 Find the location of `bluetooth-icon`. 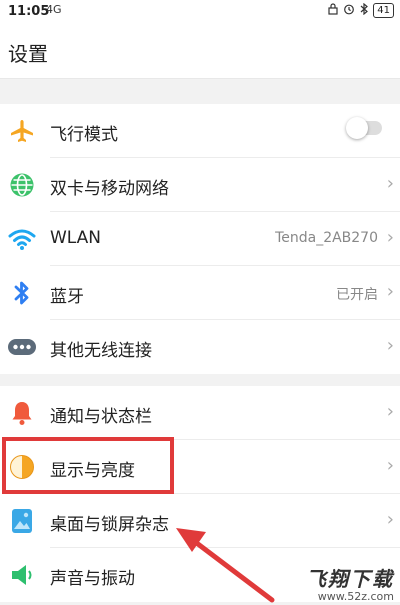

bluetooth-icon is located at coordinates (22, 293).